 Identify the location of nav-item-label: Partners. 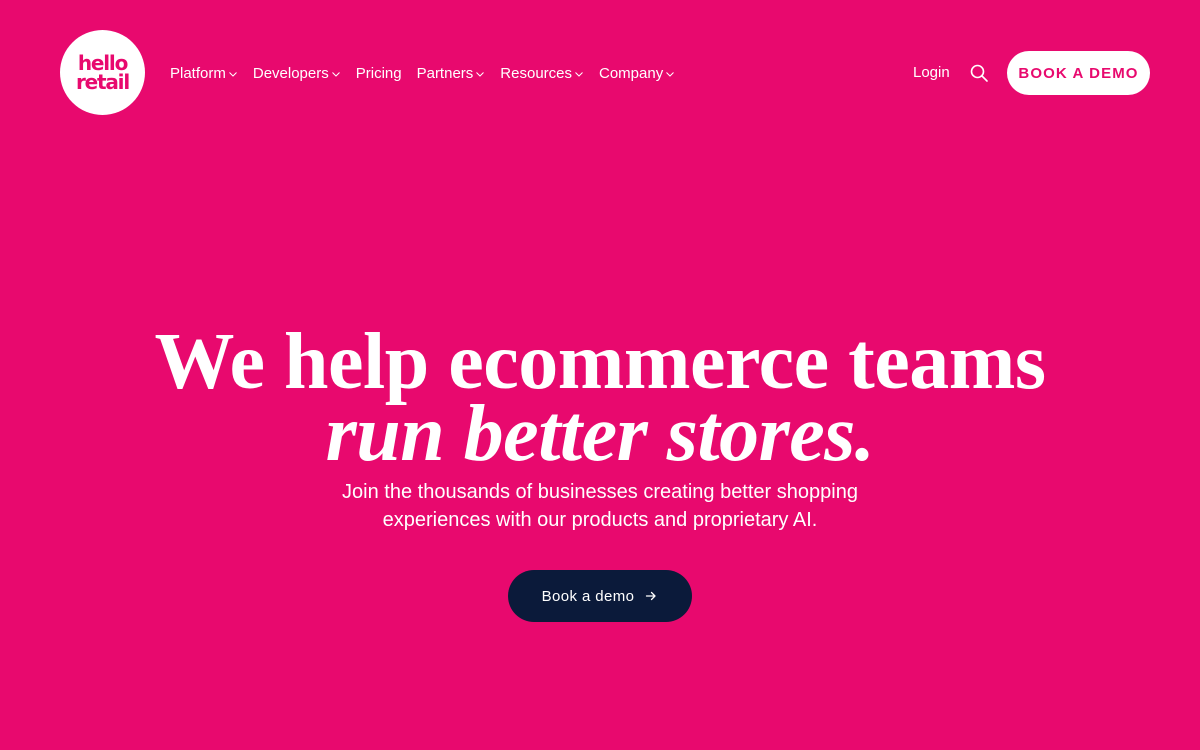
(445, 73).